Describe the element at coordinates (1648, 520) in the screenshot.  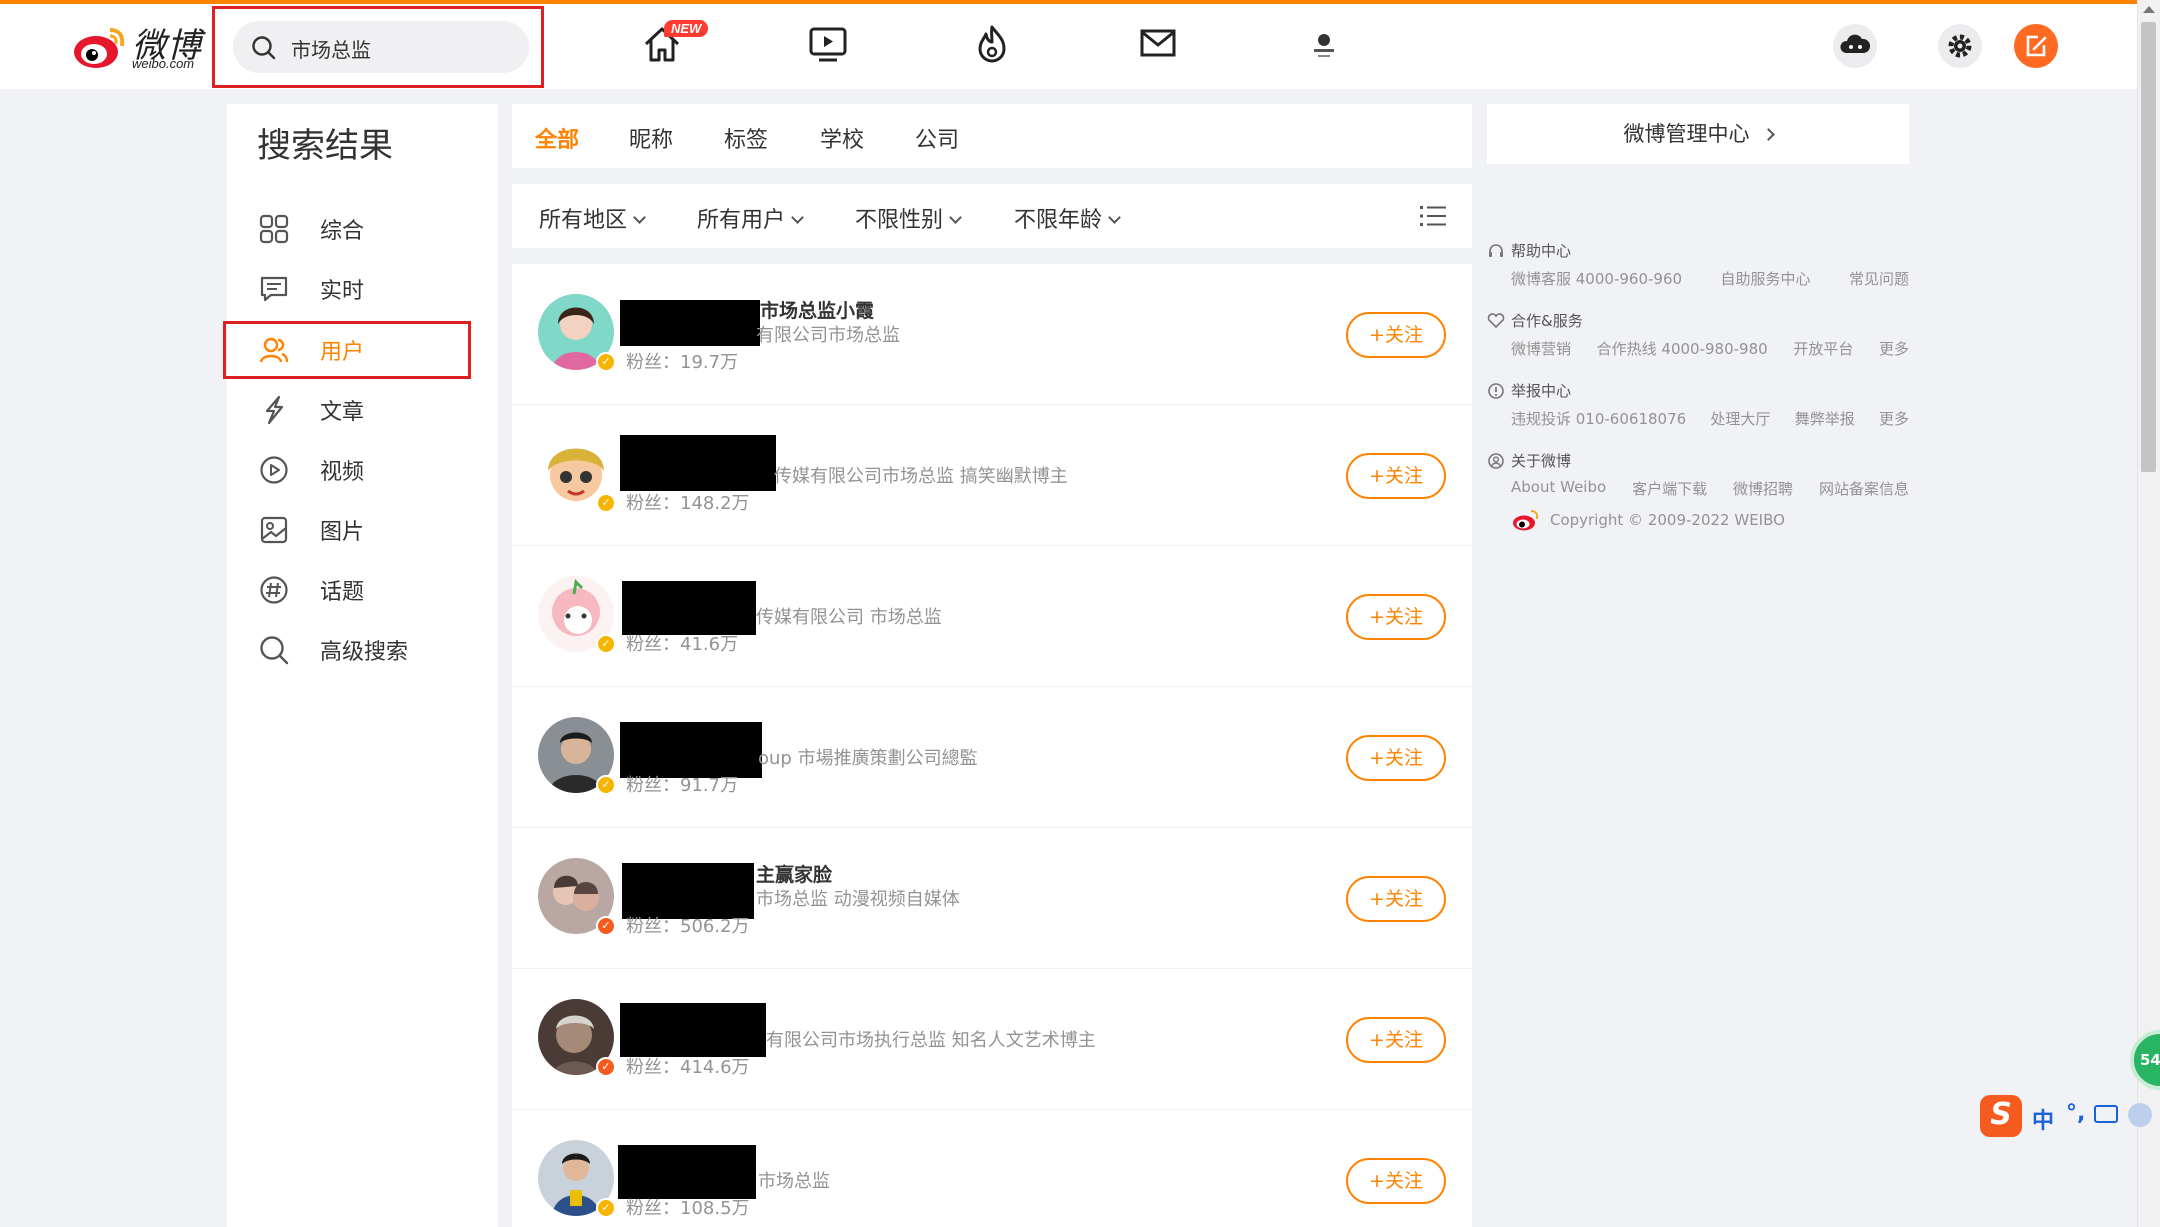
I see `copyright: Copyright © 2009-2022 WEIBO` at that location.